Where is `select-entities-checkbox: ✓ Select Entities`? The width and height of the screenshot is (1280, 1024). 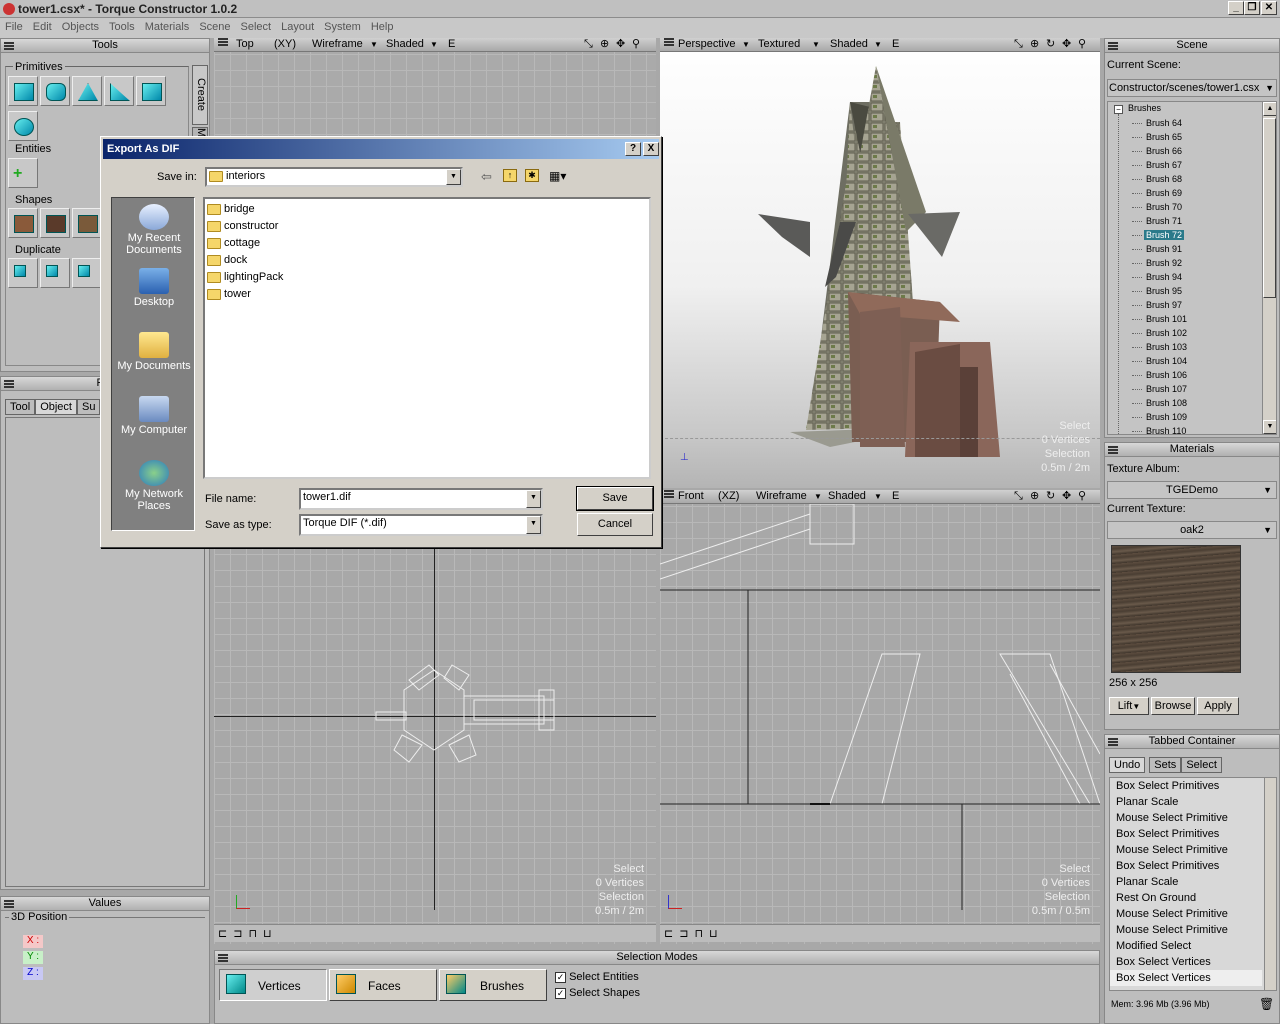 select-entities-checkbox: ✓ Select Entities is located at coordinates (597, 977).